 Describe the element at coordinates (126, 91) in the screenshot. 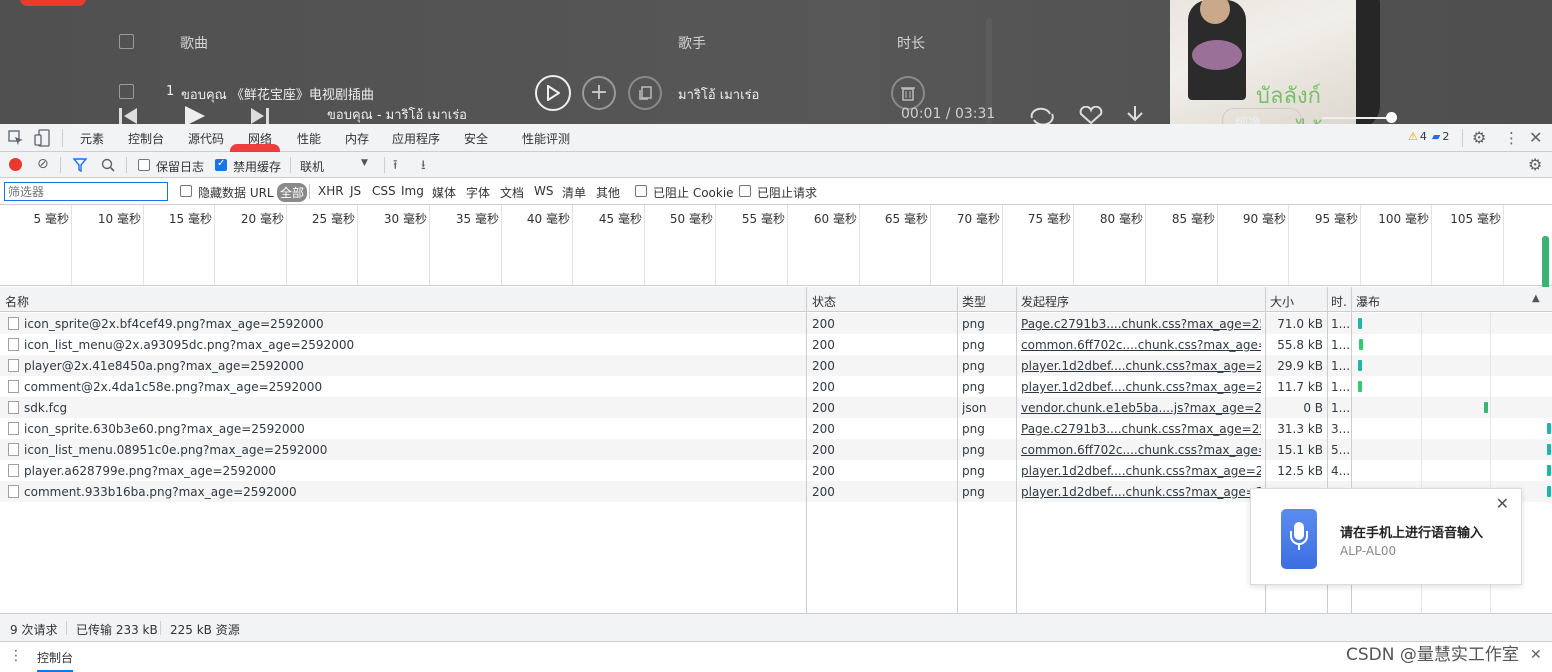

I see `track-checkbox` at that location.